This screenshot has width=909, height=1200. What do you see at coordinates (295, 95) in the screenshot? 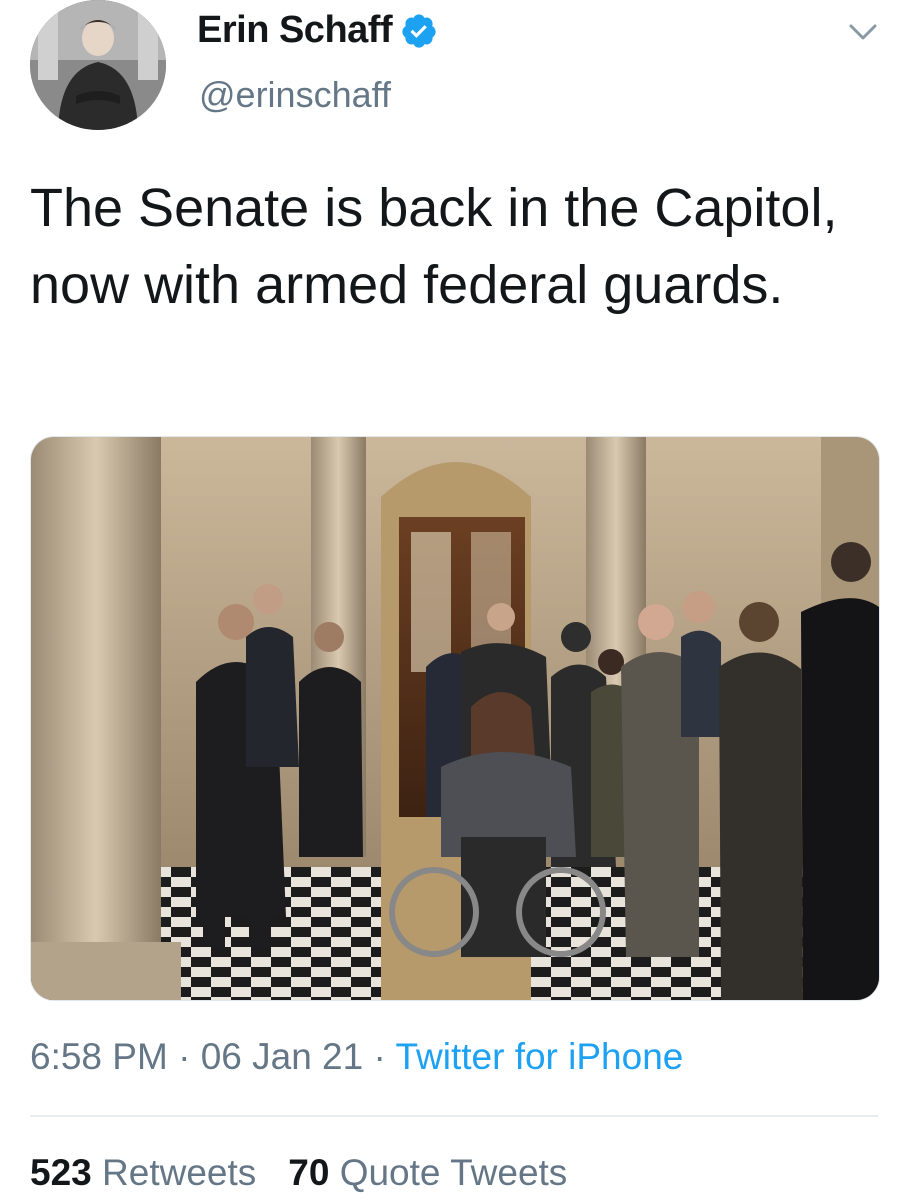
I see `user-handle: @erinschaff` at bounding box center [295, 95].